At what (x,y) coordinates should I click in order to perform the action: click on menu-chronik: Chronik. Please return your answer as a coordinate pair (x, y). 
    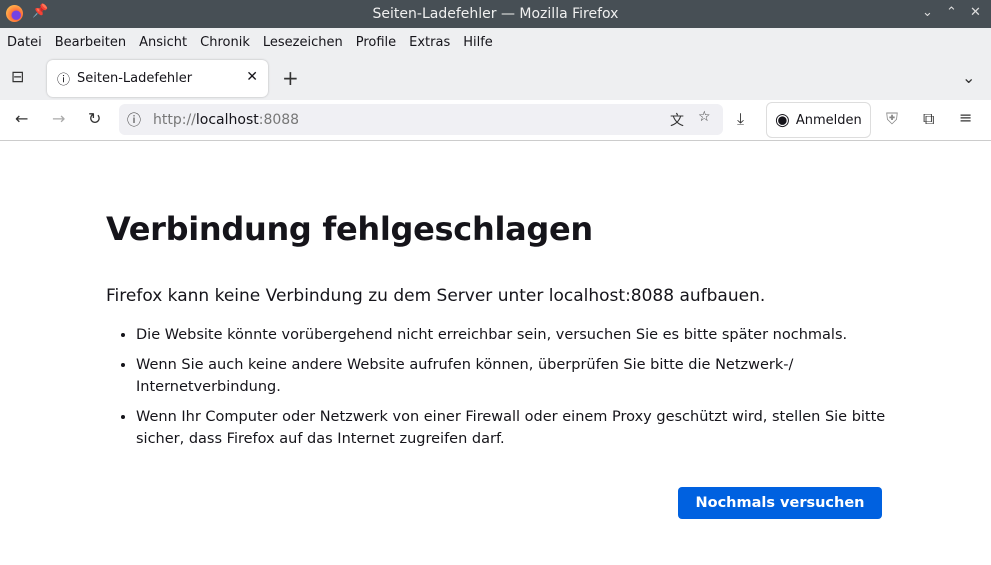
    Looking at the image, I should click on (225, 42).